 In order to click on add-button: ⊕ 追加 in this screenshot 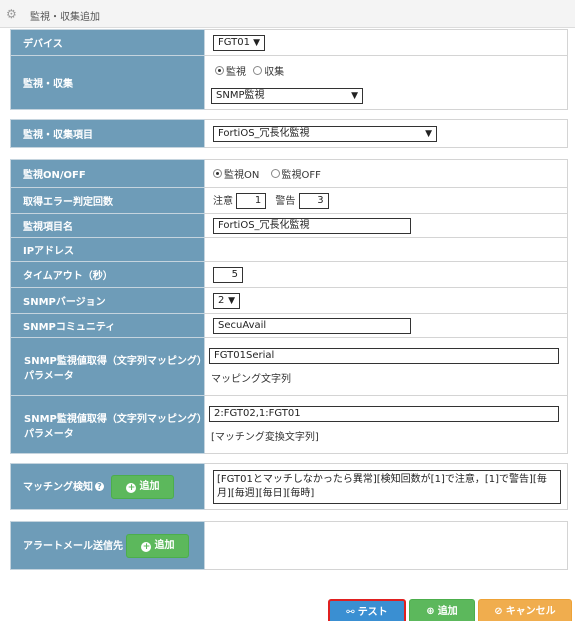, I will do `click(442, 610)`.